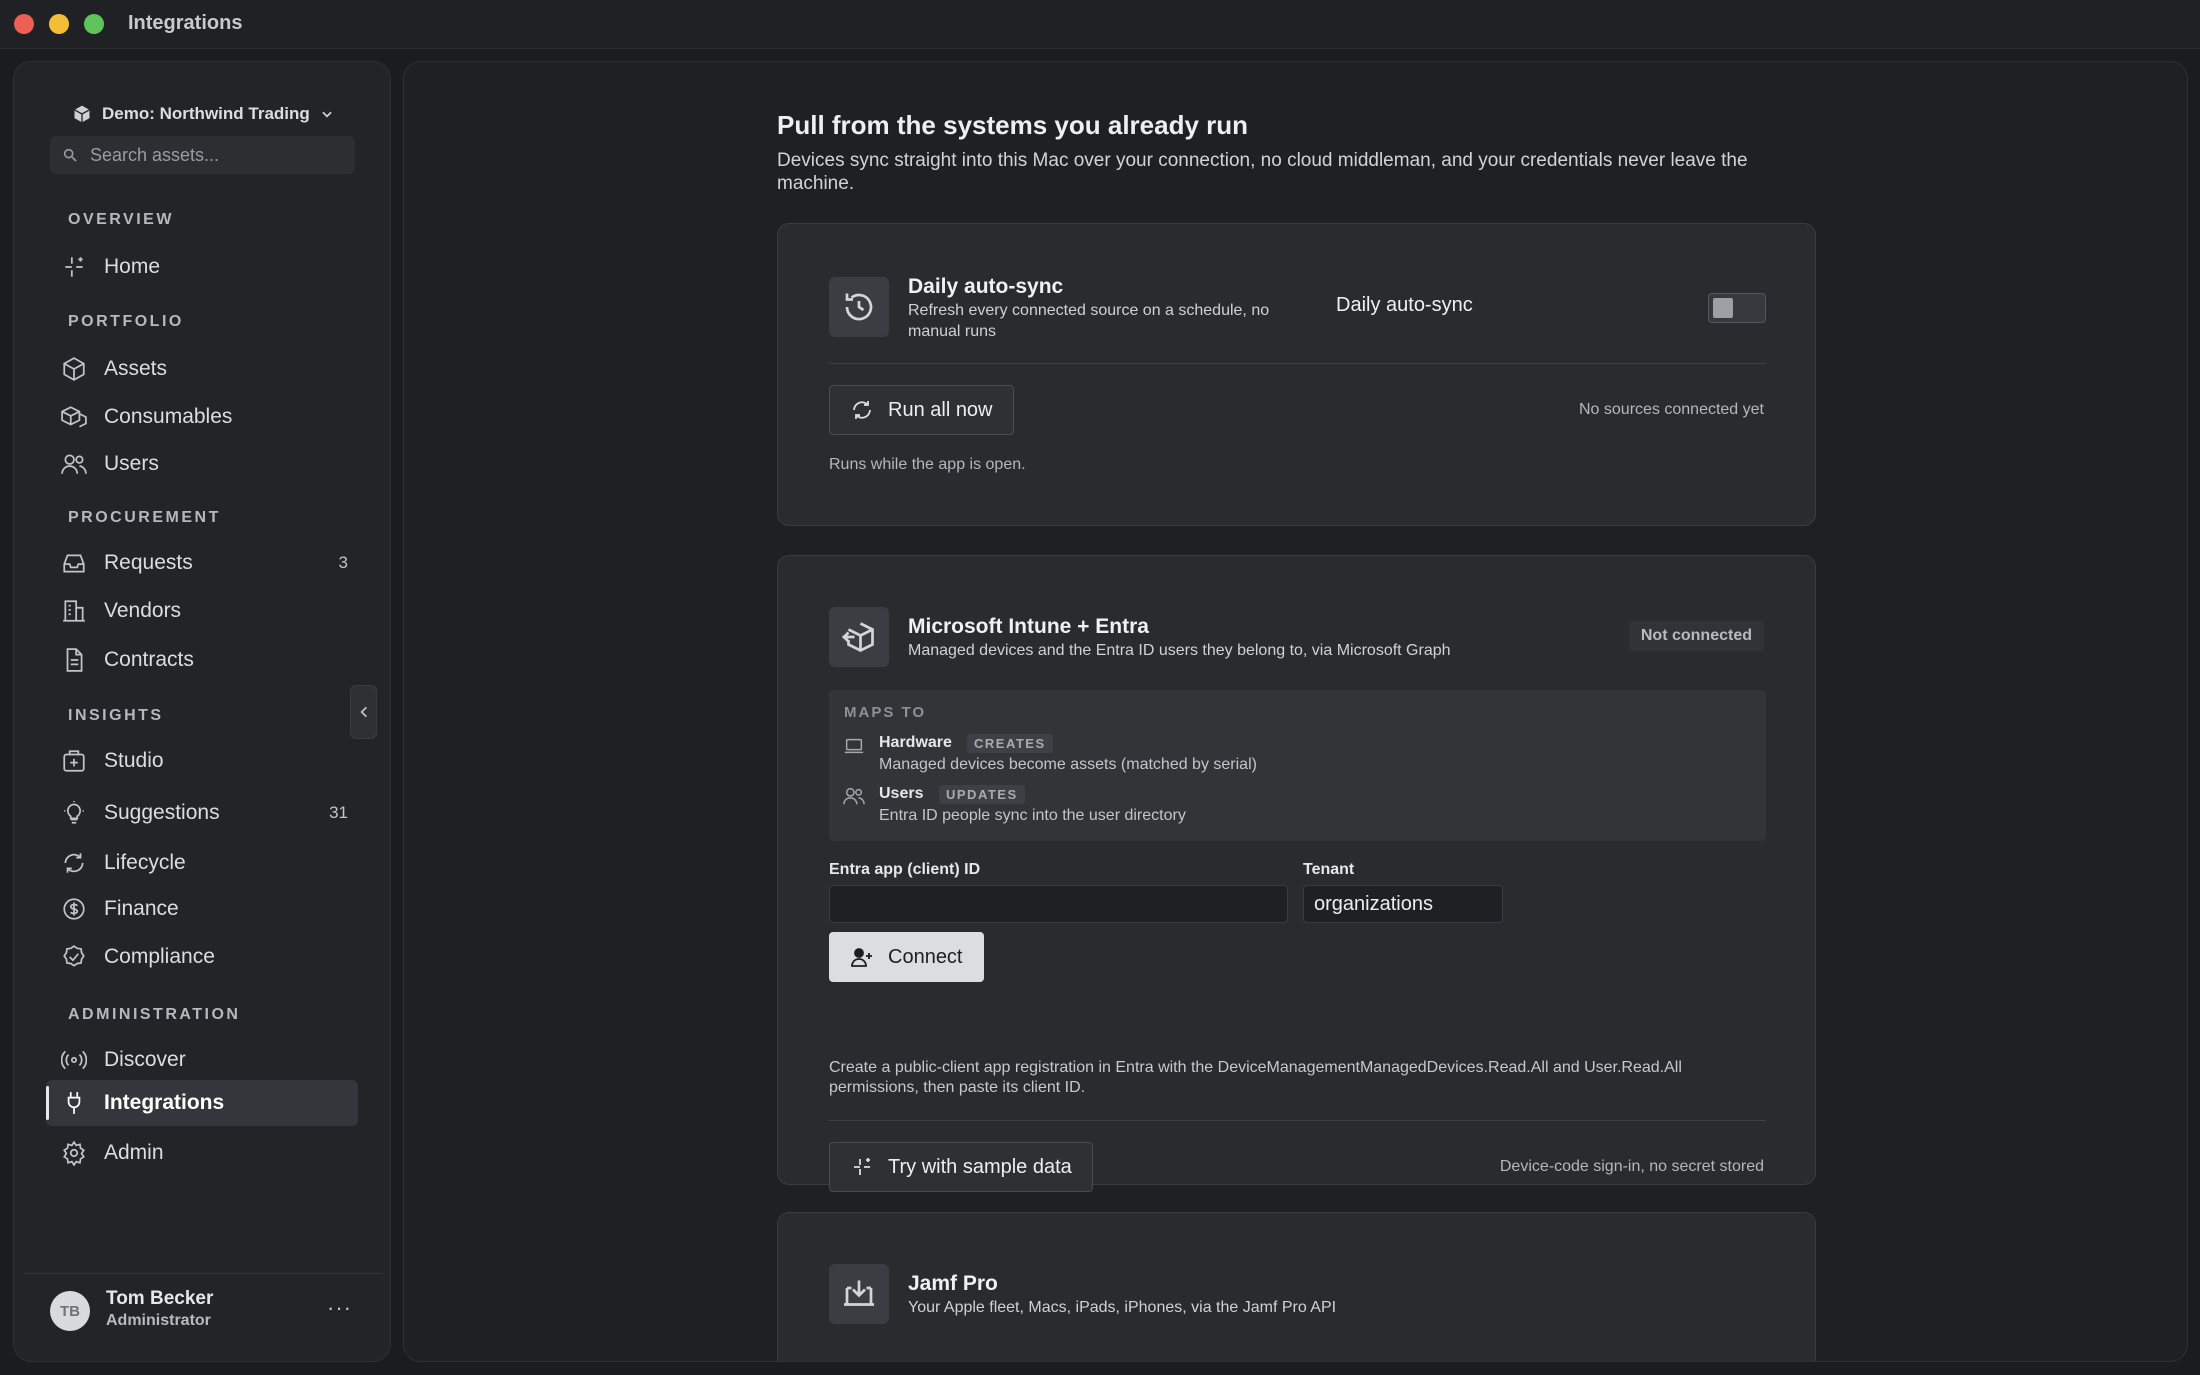  I want to click on zoom-window-button, so click(94, 24).